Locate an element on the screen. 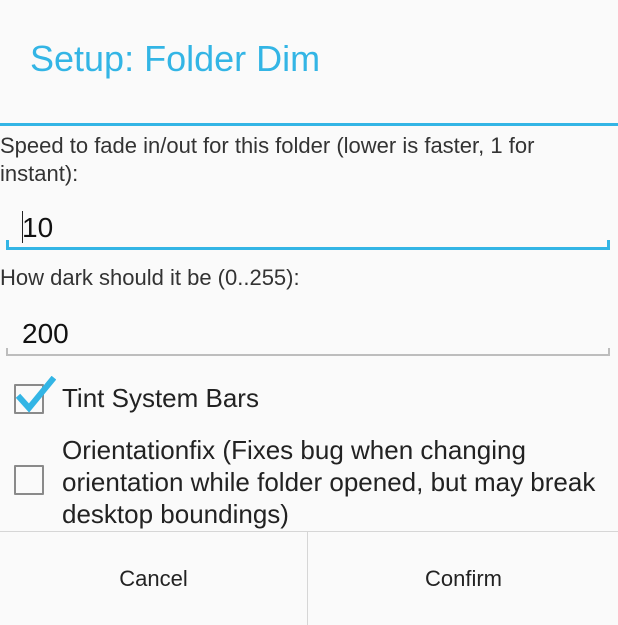 The height and width of the screenshot is (625, 618). speed-input-tick-left is located at coordinates (7, 245).